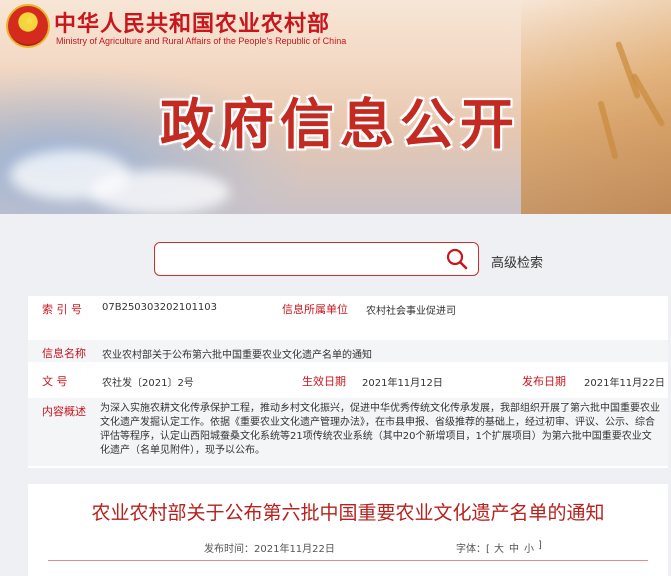 This screenshot has height=576, width=671. Describe the element at coordinates (348, 560) in the screenshot. I see `divider` at that location.